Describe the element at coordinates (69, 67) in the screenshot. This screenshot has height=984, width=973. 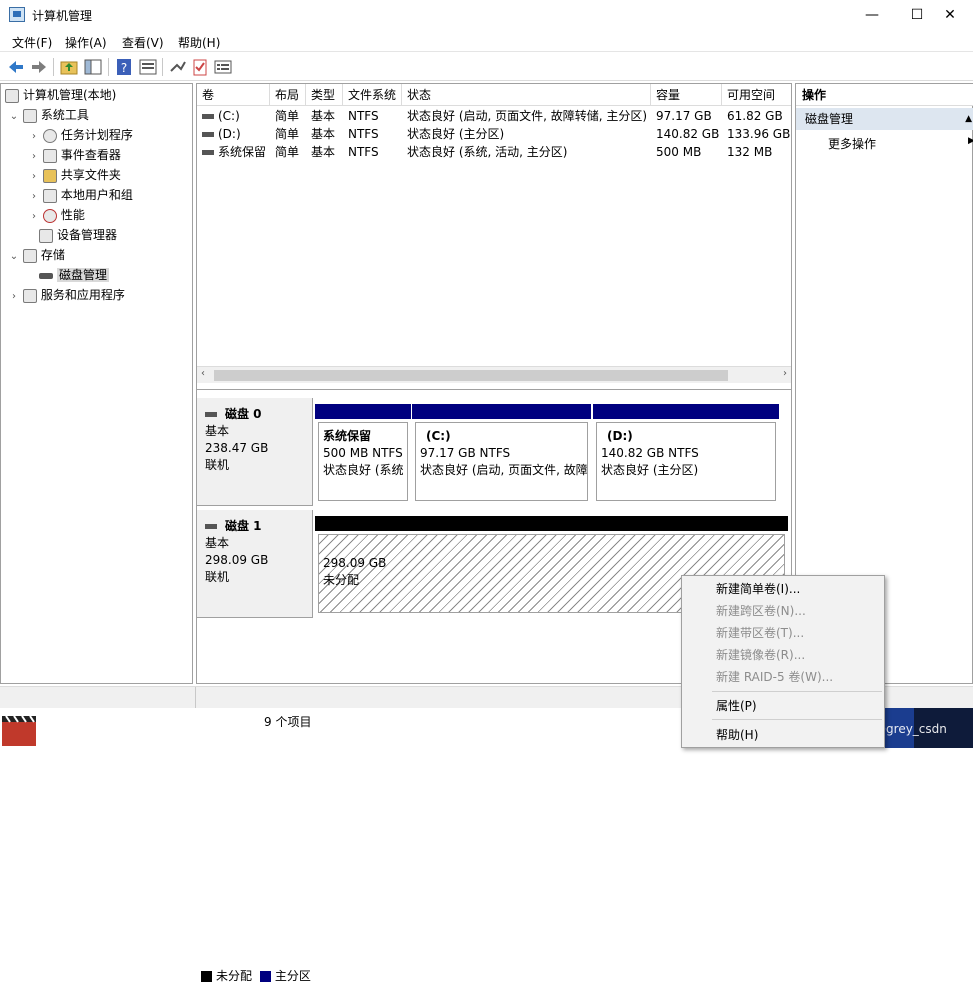
I see `up-folder-icon` at that location.